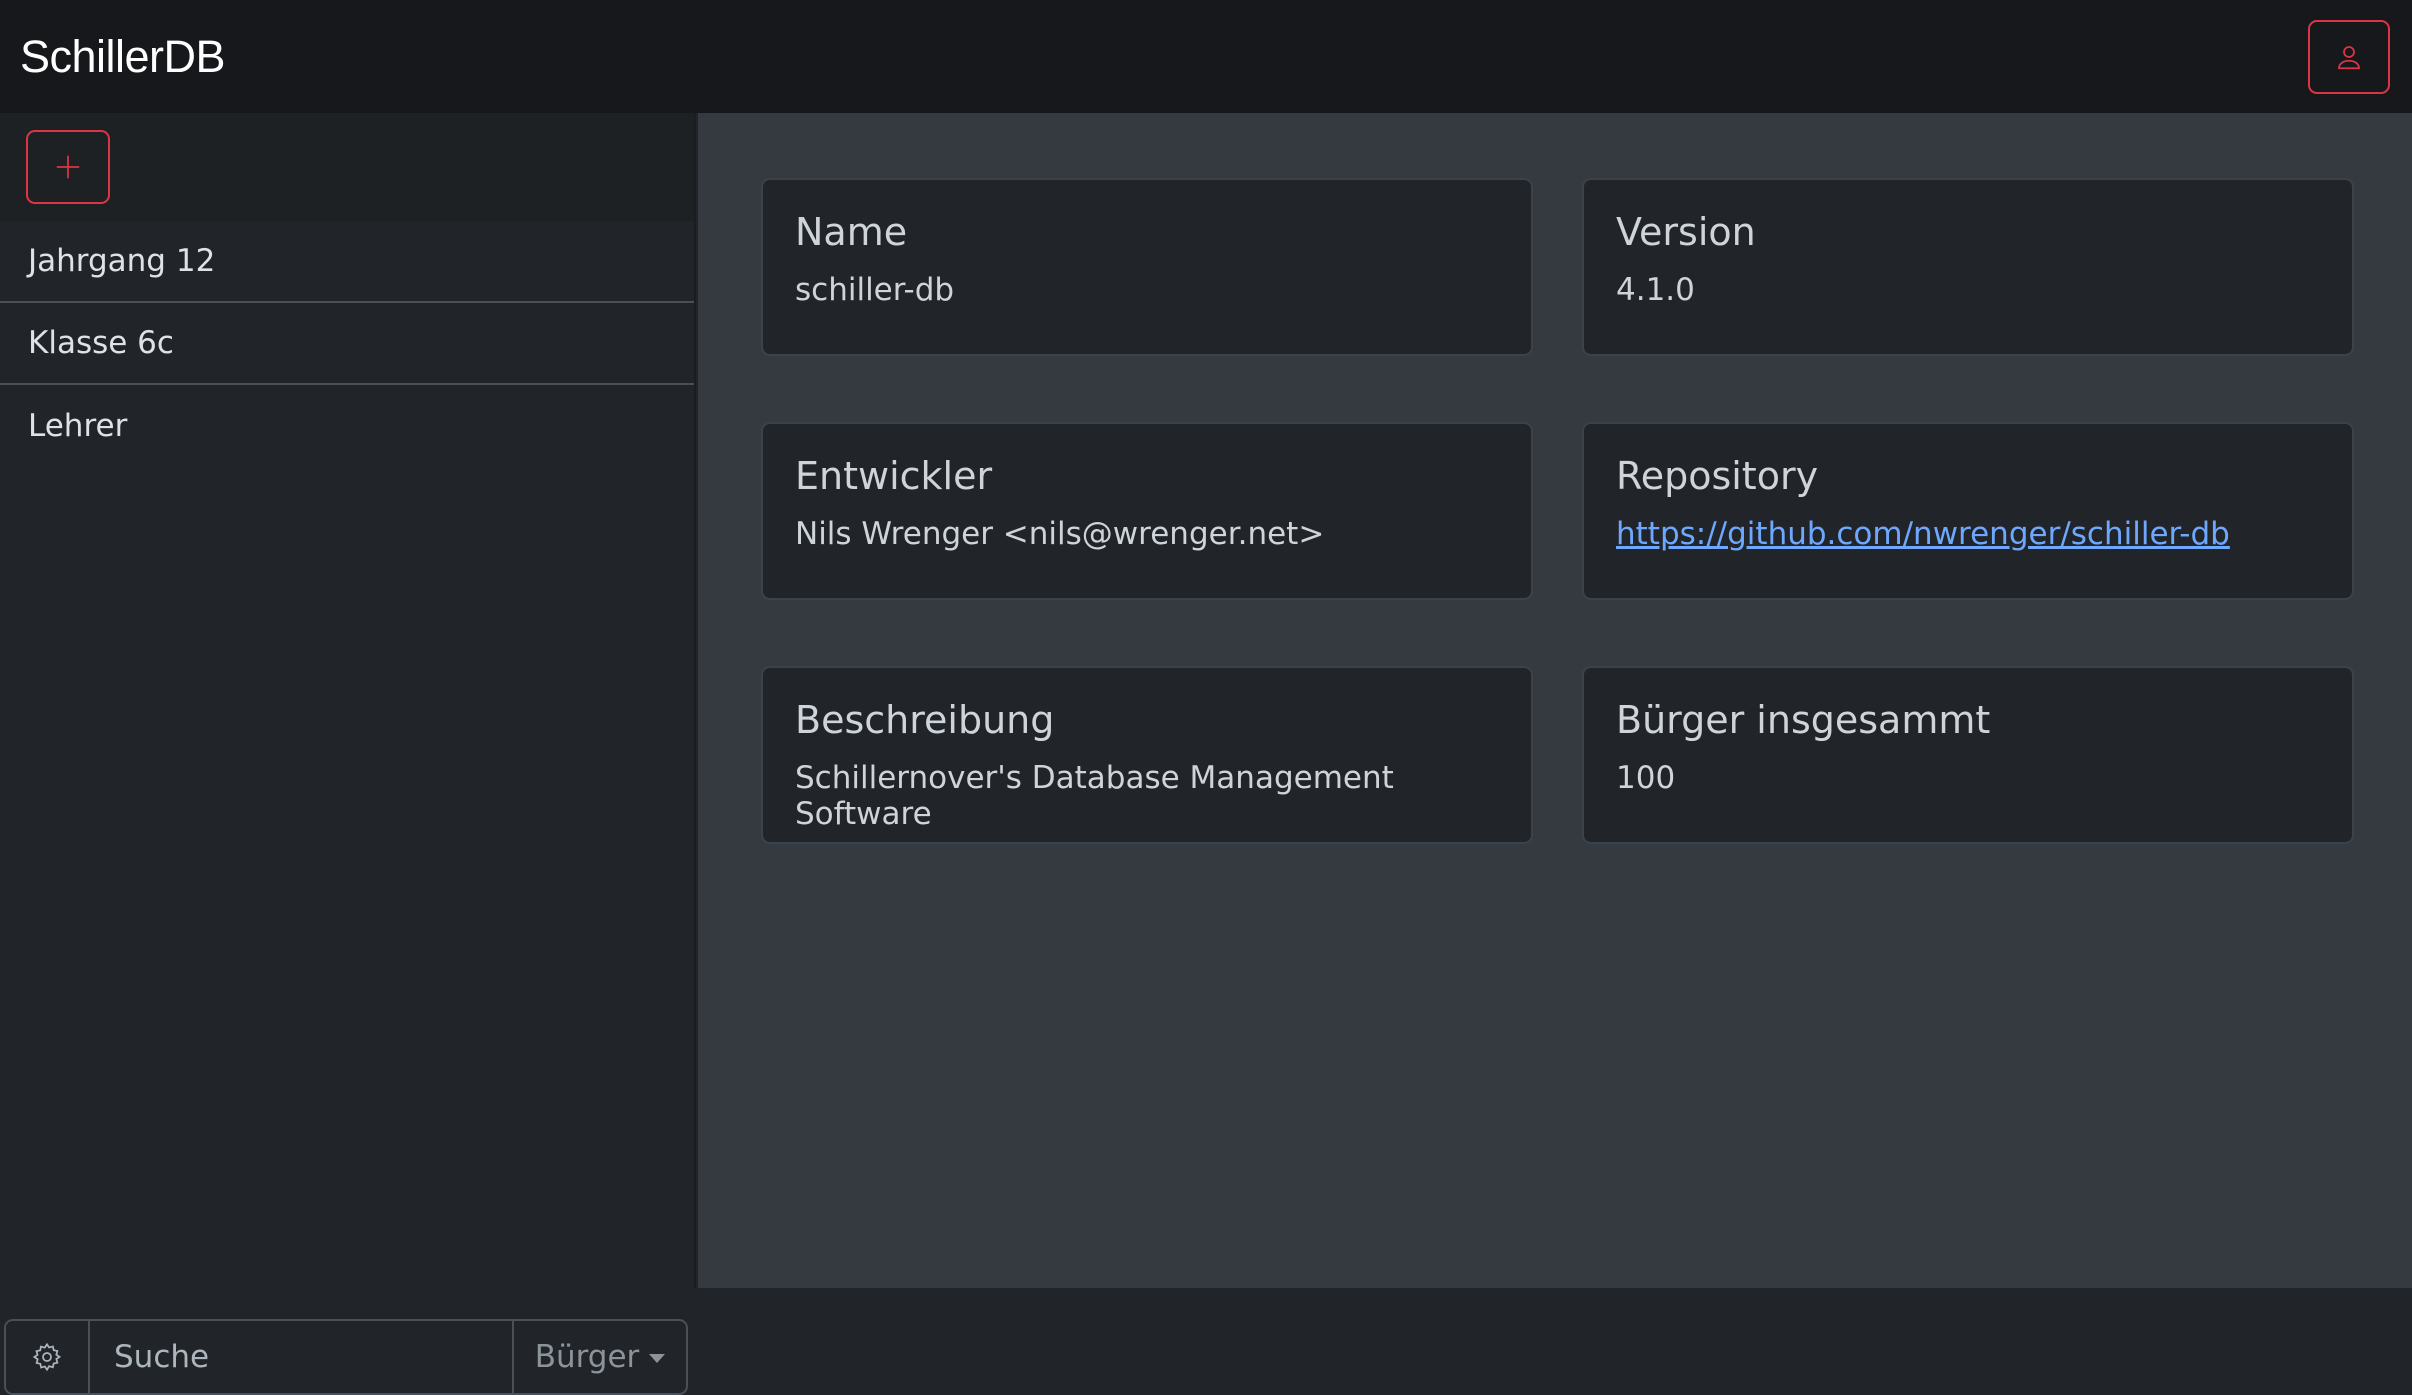  I want to click on add-button, so click(68, 167).